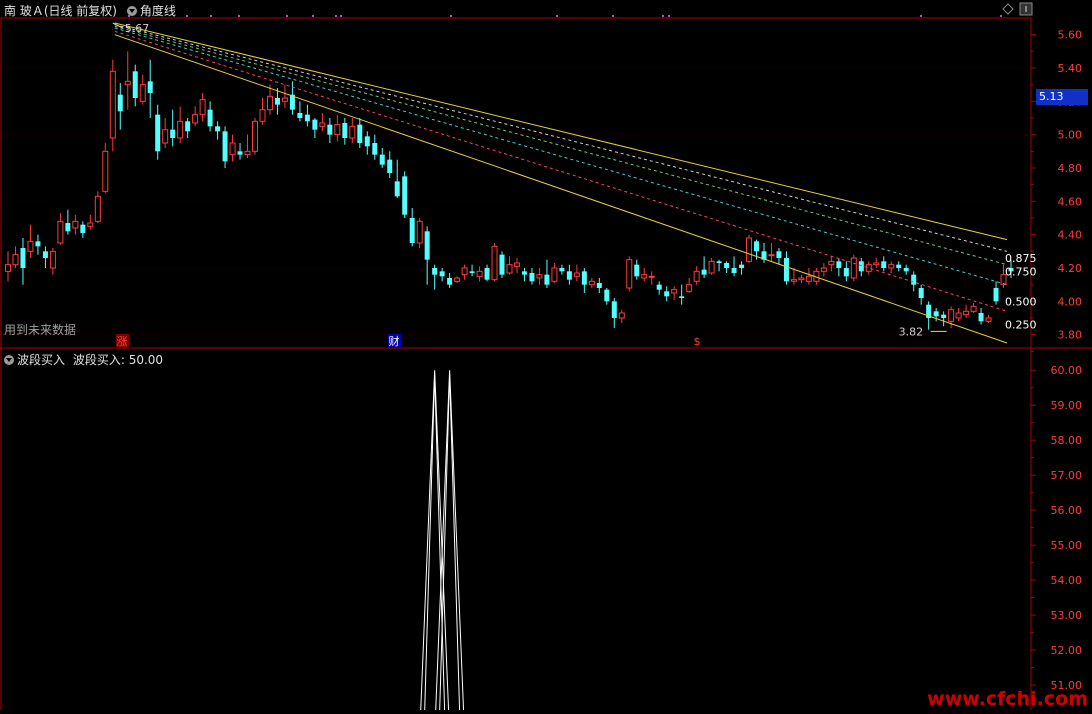  What do you see at coordinates (1070, 135) in the screenshot?
I see `main-y-tick-label: 5.00` at bounding box center [1070, 135].